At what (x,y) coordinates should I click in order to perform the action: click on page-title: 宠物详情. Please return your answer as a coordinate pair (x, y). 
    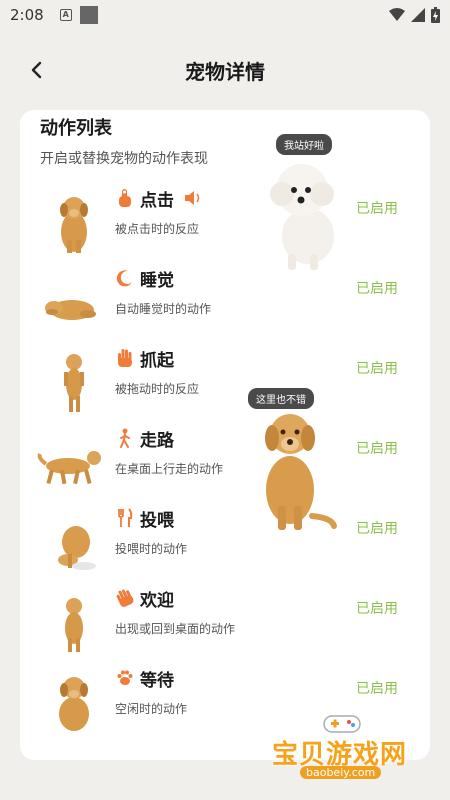
    Looking at the image, I should click on (225, 71).